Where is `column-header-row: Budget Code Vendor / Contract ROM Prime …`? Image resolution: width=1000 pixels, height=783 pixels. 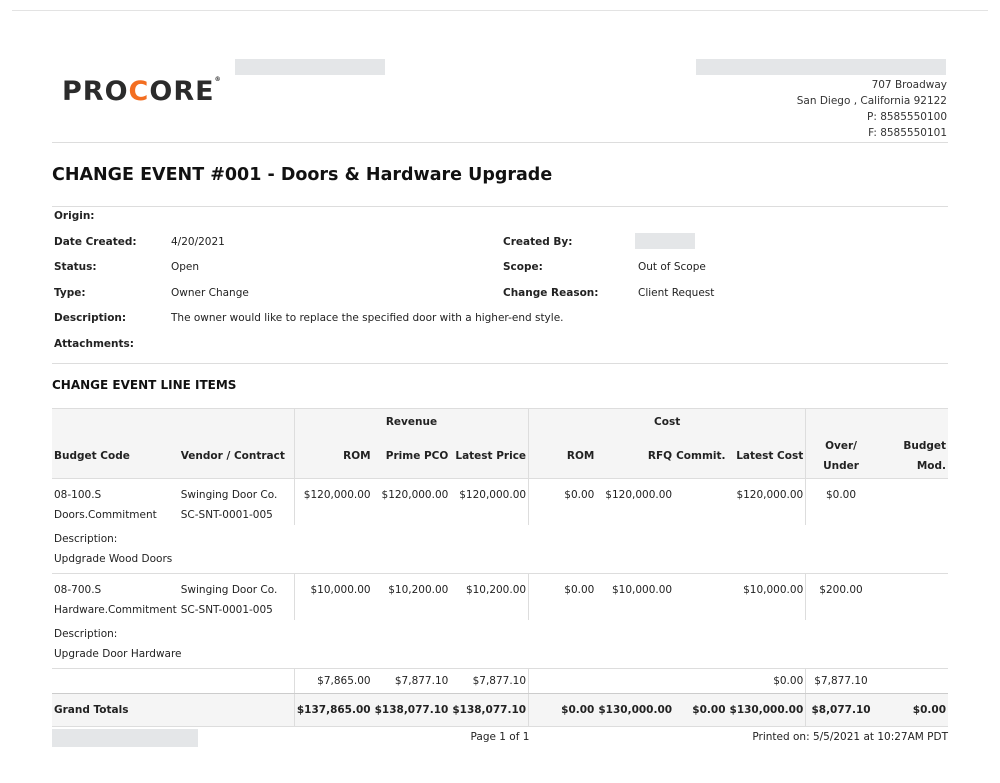
column-header-row: Budget Code Vendor / Contract ROM Prime … is located at coordinates (500, 456).